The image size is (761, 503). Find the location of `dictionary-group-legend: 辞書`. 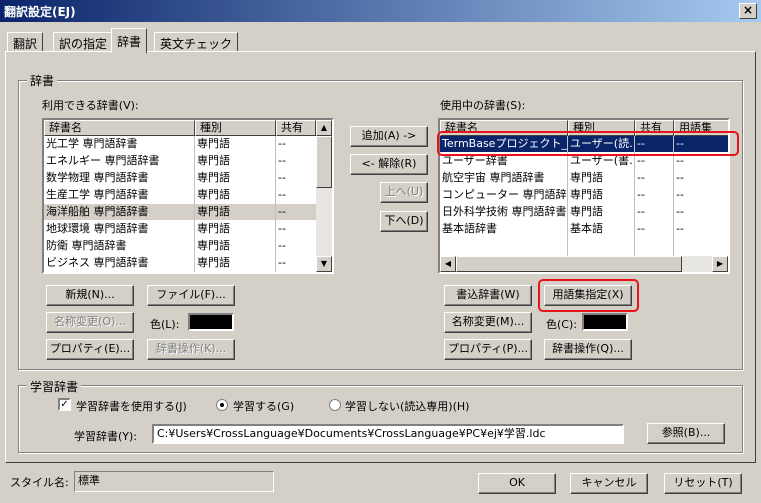

dictionary-group-legend: 辞書 is located at coordinates (42, 80).